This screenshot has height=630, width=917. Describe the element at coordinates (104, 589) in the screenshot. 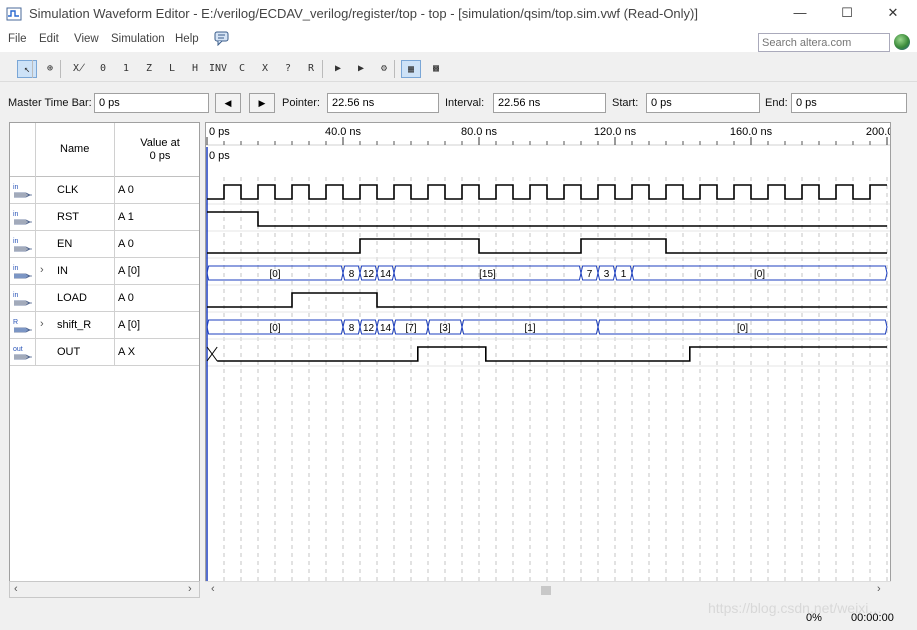

I see `signal-list-scrollbar: ‹ ›` at that location.